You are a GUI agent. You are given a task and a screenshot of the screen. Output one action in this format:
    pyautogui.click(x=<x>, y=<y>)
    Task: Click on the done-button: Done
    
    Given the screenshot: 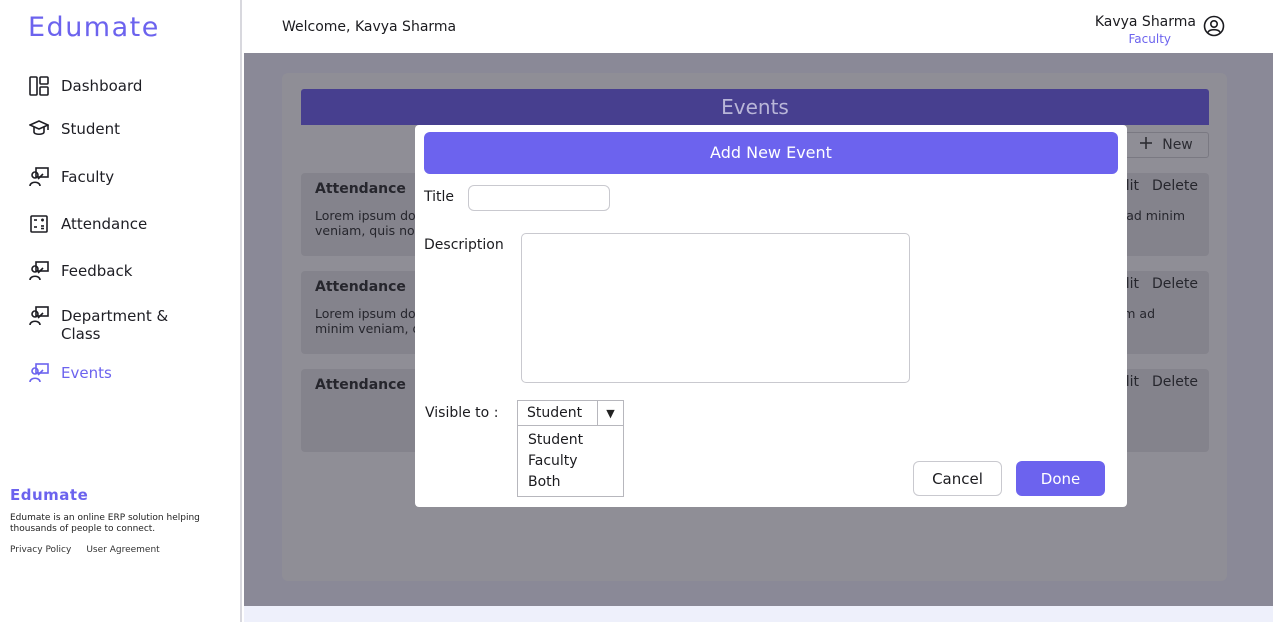 What is the action you would take?
    pyautogui.click(x=1060, y=478)
    